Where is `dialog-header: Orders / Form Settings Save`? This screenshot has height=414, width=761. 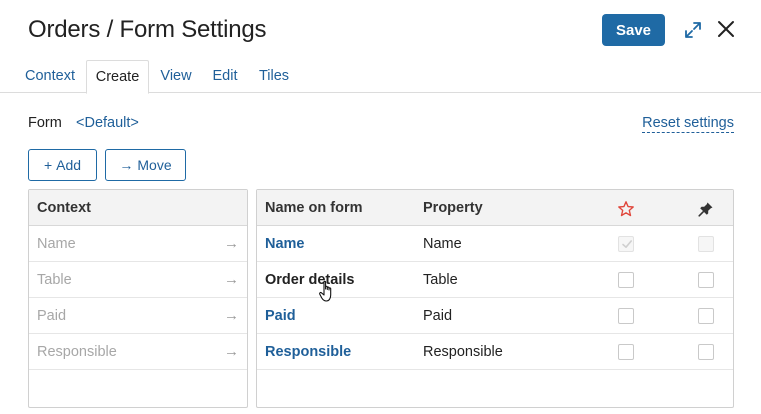 dialog-header: Orders / Form Settings Save is located at coordinates (380, 30).